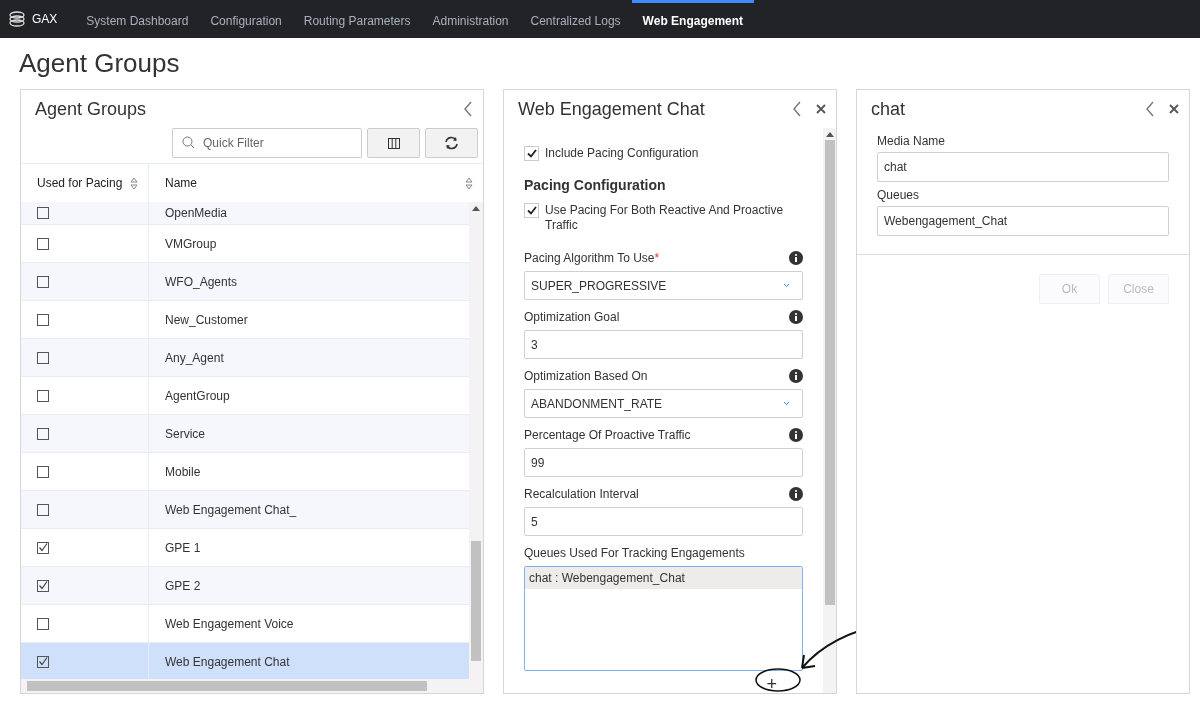 This screenshot has height=723, width=1200. What do you see at coordinates (267, 143) in the screenshot?
I see `search-field: Quick Filter` at bounding box center [267, 143].